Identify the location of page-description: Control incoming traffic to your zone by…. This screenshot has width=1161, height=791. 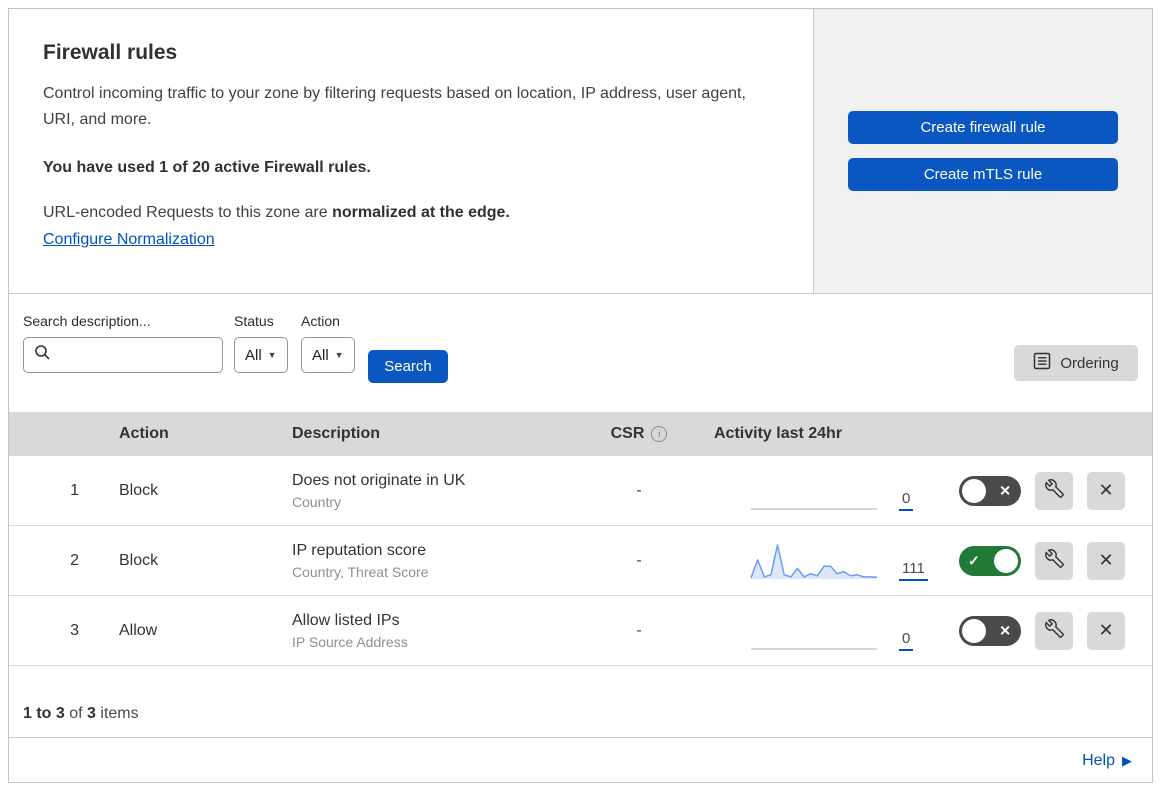
(394, 106).